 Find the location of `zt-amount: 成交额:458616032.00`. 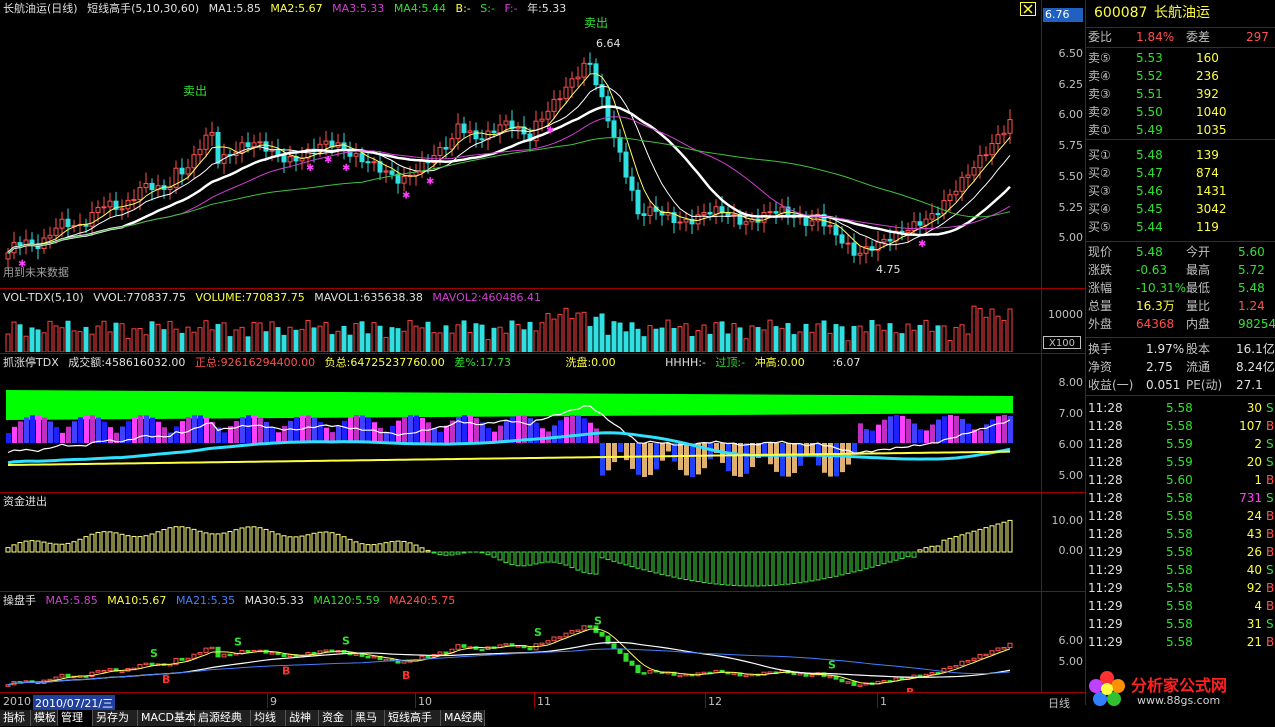

zt-amount: 成交额:458616032.00 is located at coordinates (127, 362).